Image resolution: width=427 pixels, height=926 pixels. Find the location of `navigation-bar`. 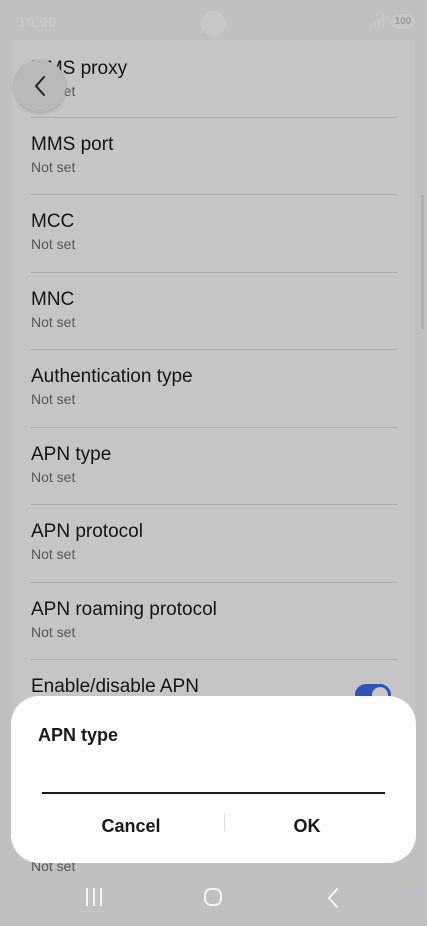

navigation-bar is located at coordinates (213, 898).